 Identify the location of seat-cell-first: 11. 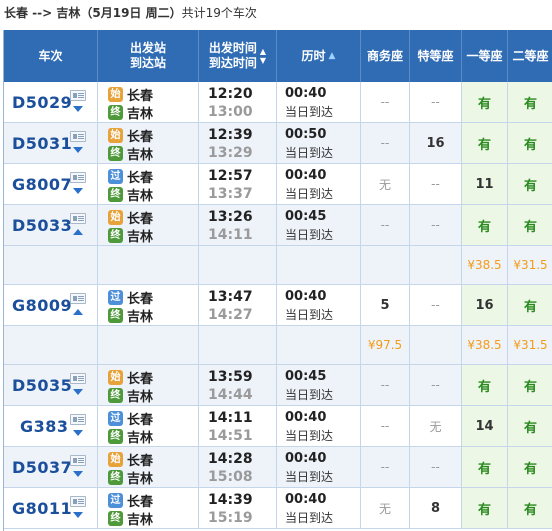
(485, 184).